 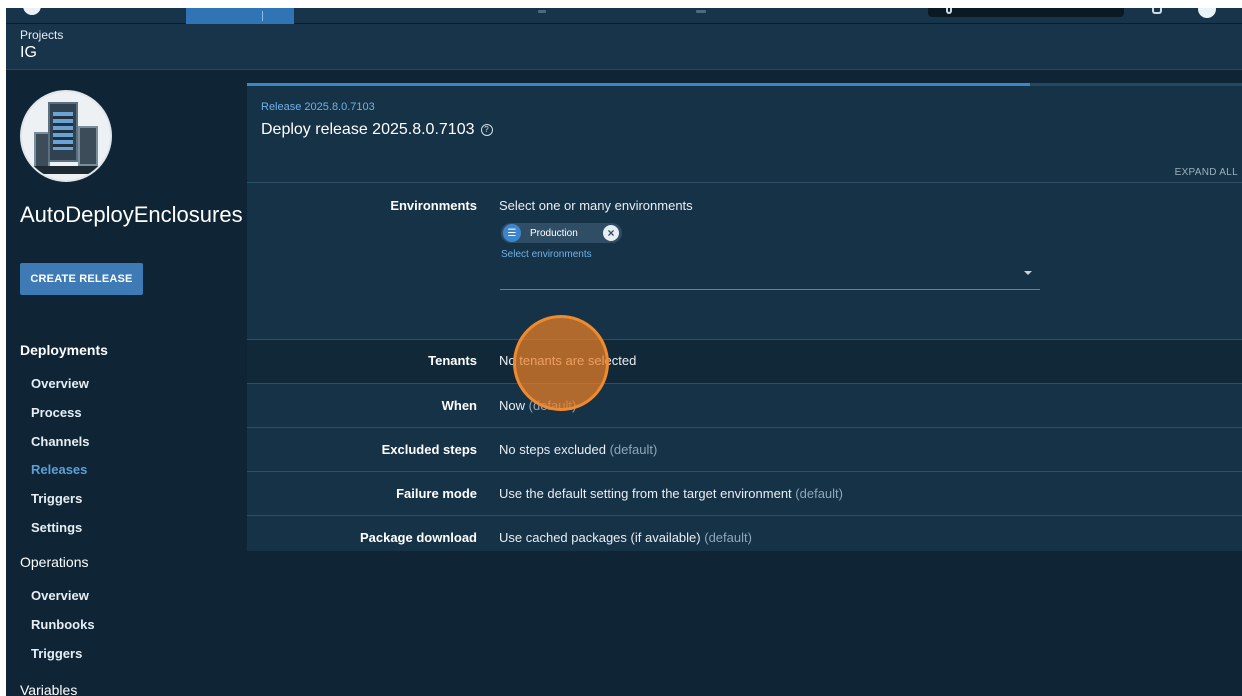 I want to click on breadcrumb: Projects IG, so click(x=624, y=47).